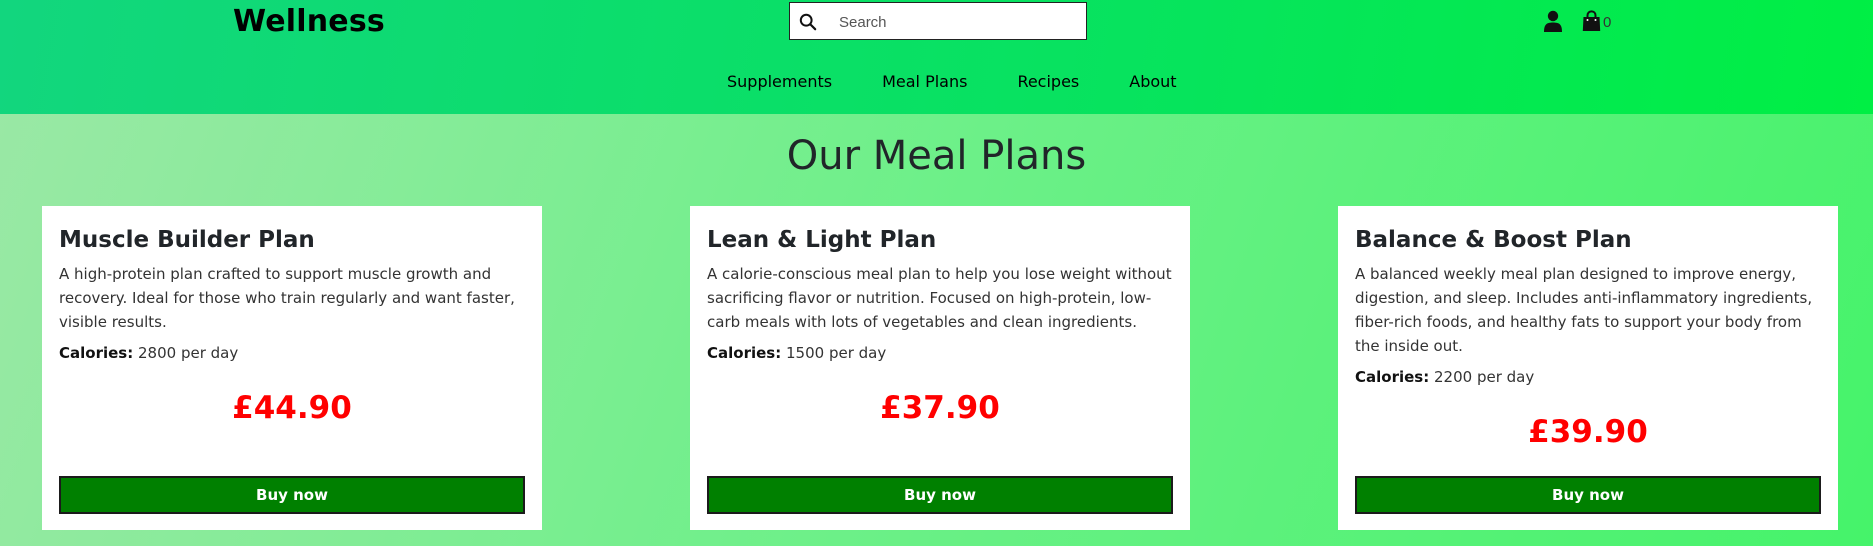  What do you see at coordinates (1152, 81) in the screenshot?
I see `nav-item-about: About` at bounding box center [1152, 81].